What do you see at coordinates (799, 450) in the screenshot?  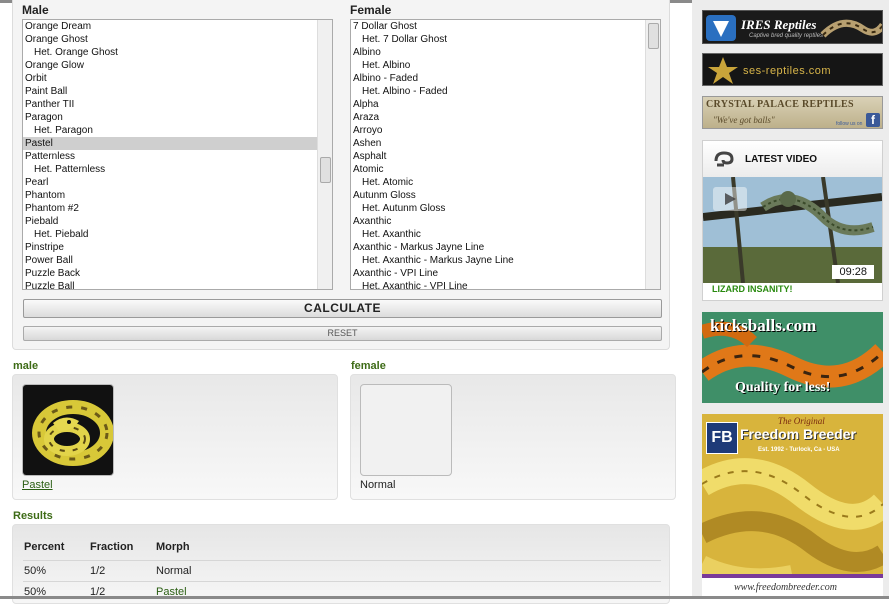 I see `fb-info: Est. 1992 - Turlock, Ca - USA` at bounding box center [799, 450].